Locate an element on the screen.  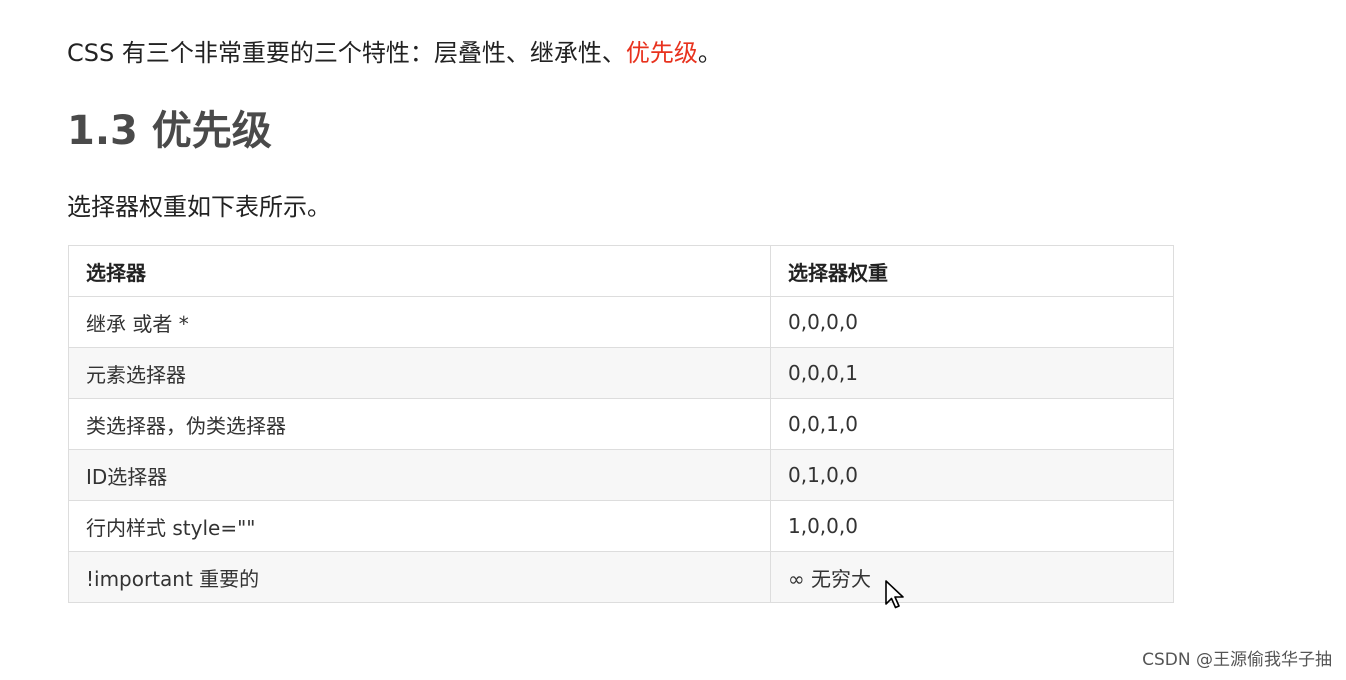
table-row: 类选择器，伪类选择器 0,0,1,0 is located at coordinates (621, 424).